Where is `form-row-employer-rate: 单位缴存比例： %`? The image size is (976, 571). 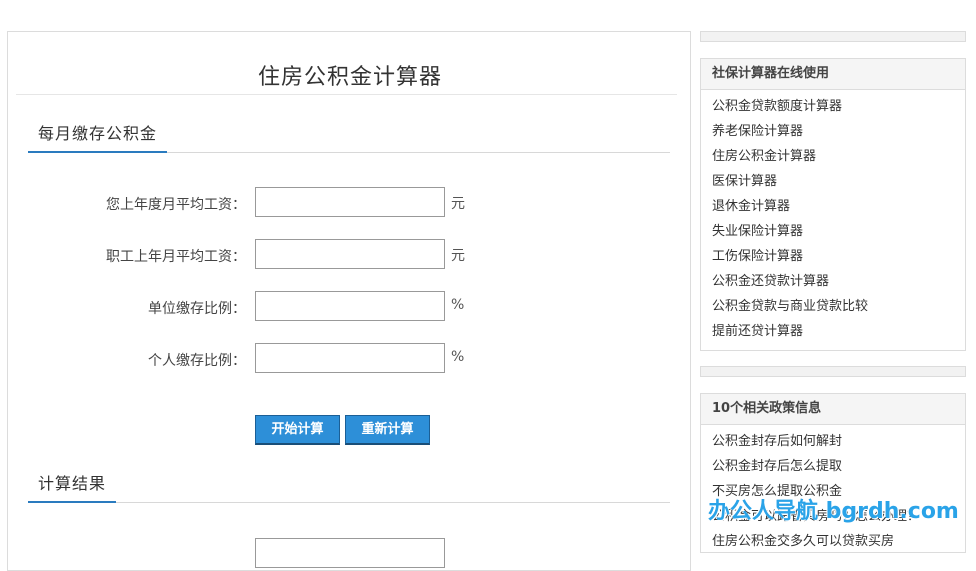 form-row-employer-rate: 单位缴存比例： % is located at coordinates (350, 306).